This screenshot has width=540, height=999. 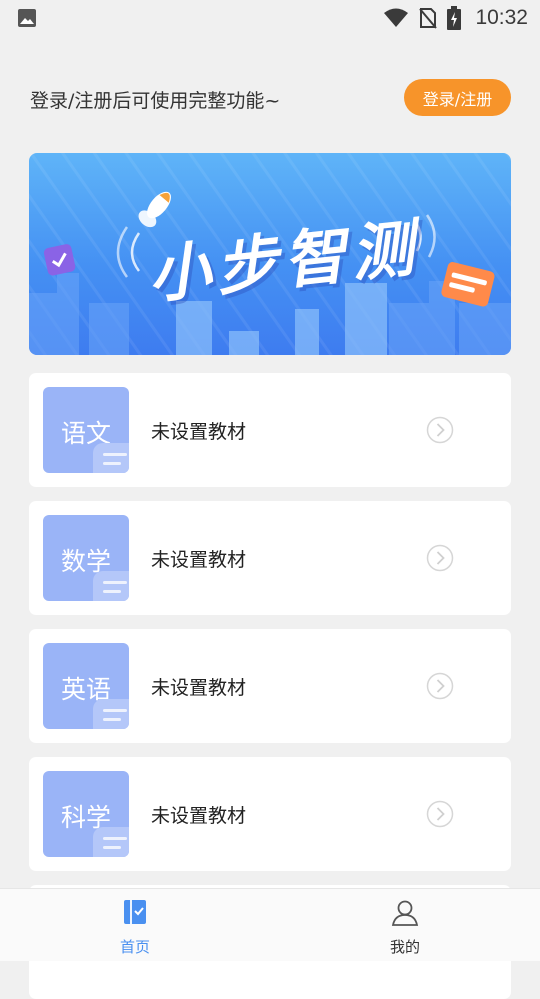 What do you see at coordinates (135, 925) in the screenshot?
I see `tab-home: 首页` at bounding box center [135, 925].